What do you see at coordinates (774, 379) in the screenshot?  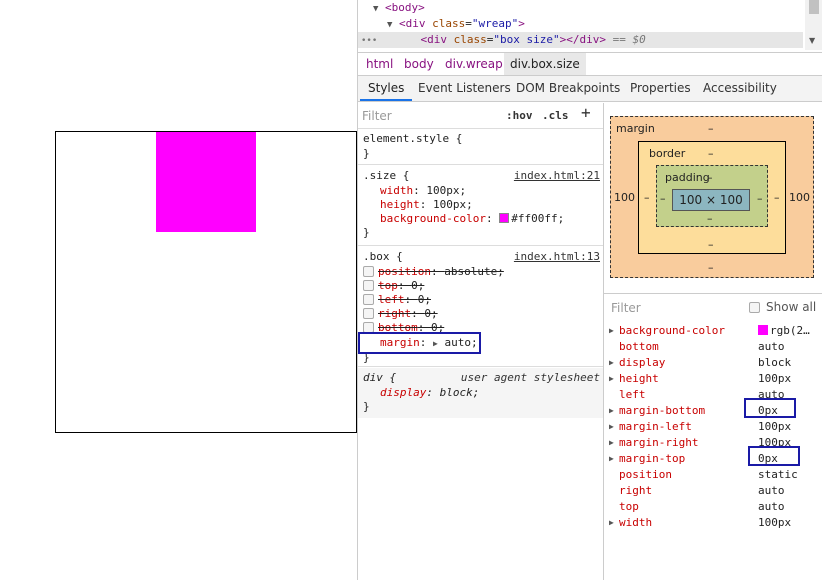 I see `computed-property-value: 100px` at bounding box center [774, 379].